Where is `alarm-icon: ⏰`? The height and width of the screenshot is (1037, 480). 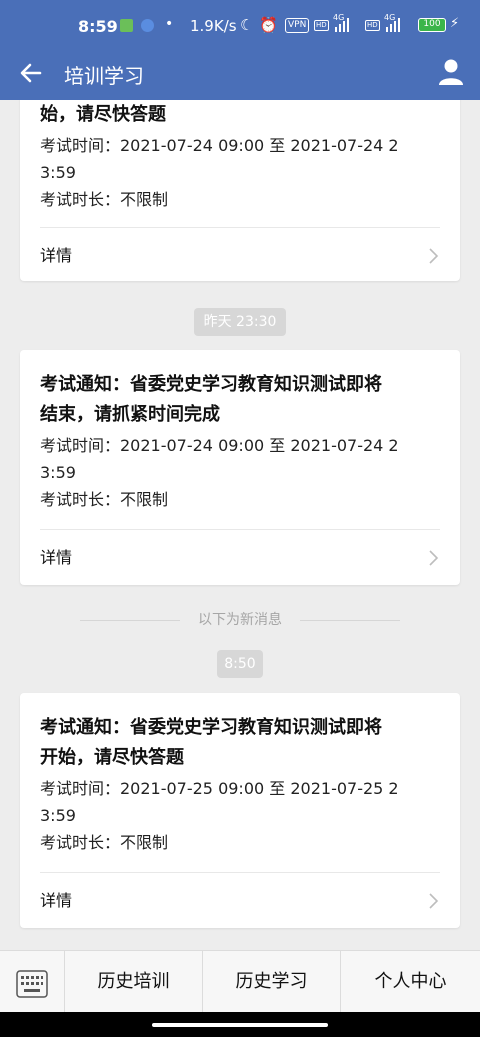 alarm-icon: ⏰ is located at coordinates (268, 25).